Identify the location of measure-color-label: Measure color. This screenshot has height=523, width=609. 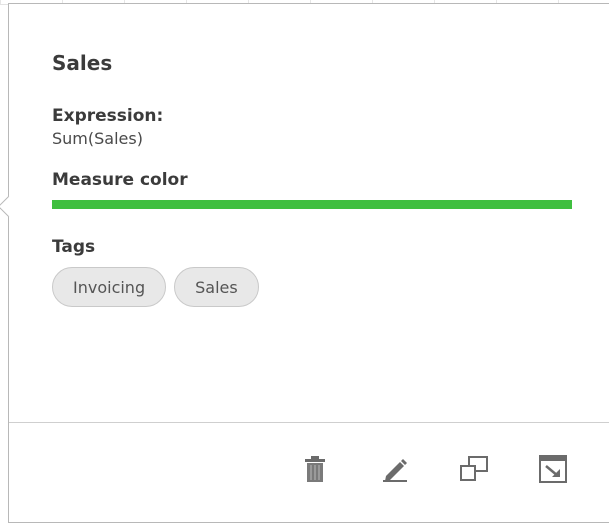
(120, 180).